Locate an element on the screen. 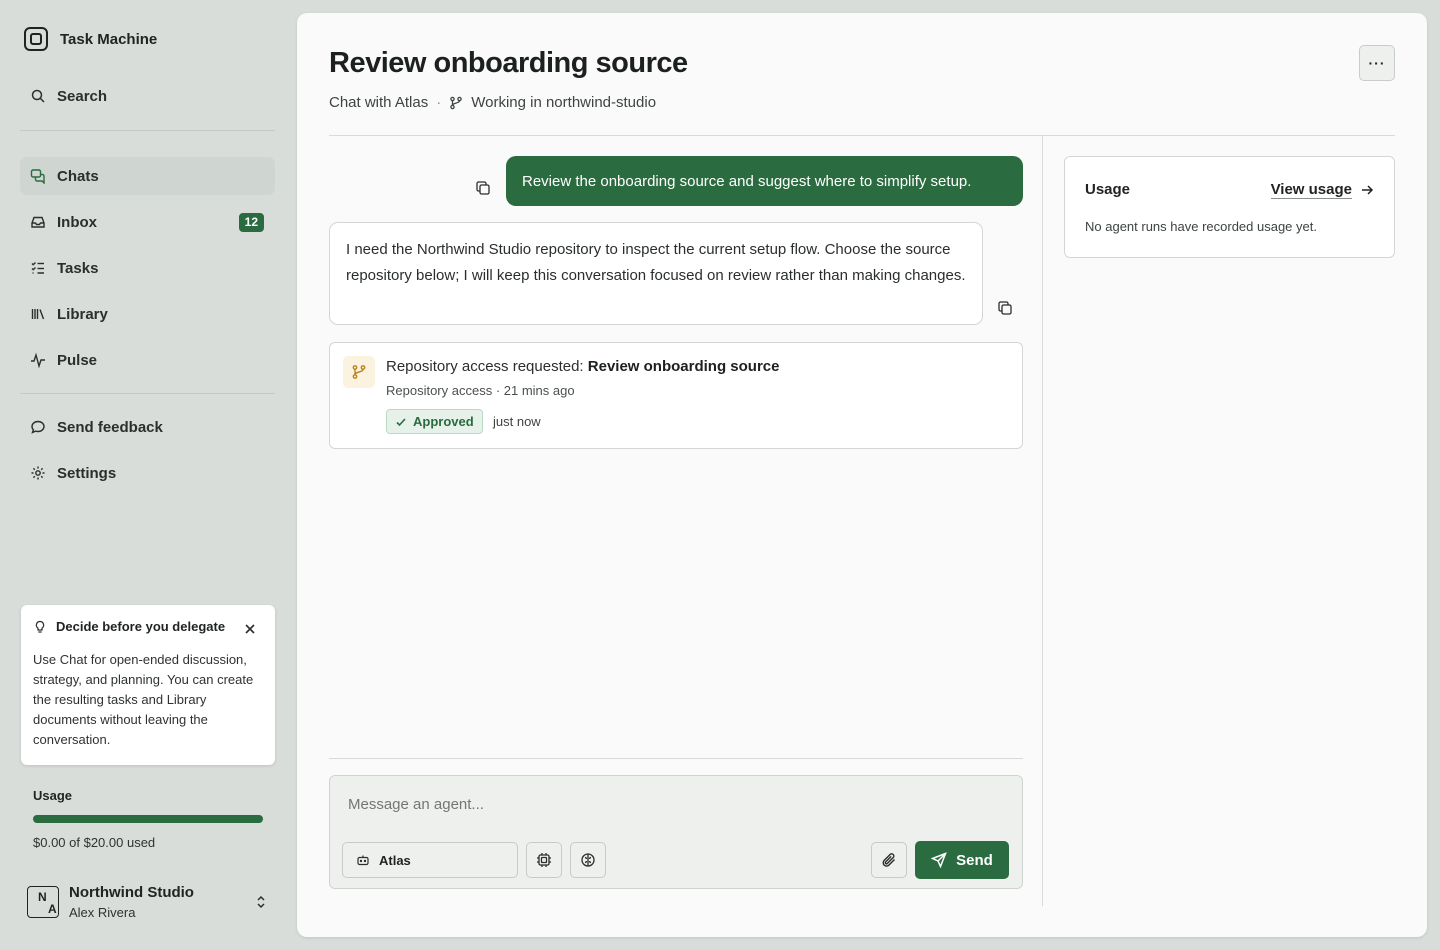  status-badge: Approved is located at coordinates (434, 421).